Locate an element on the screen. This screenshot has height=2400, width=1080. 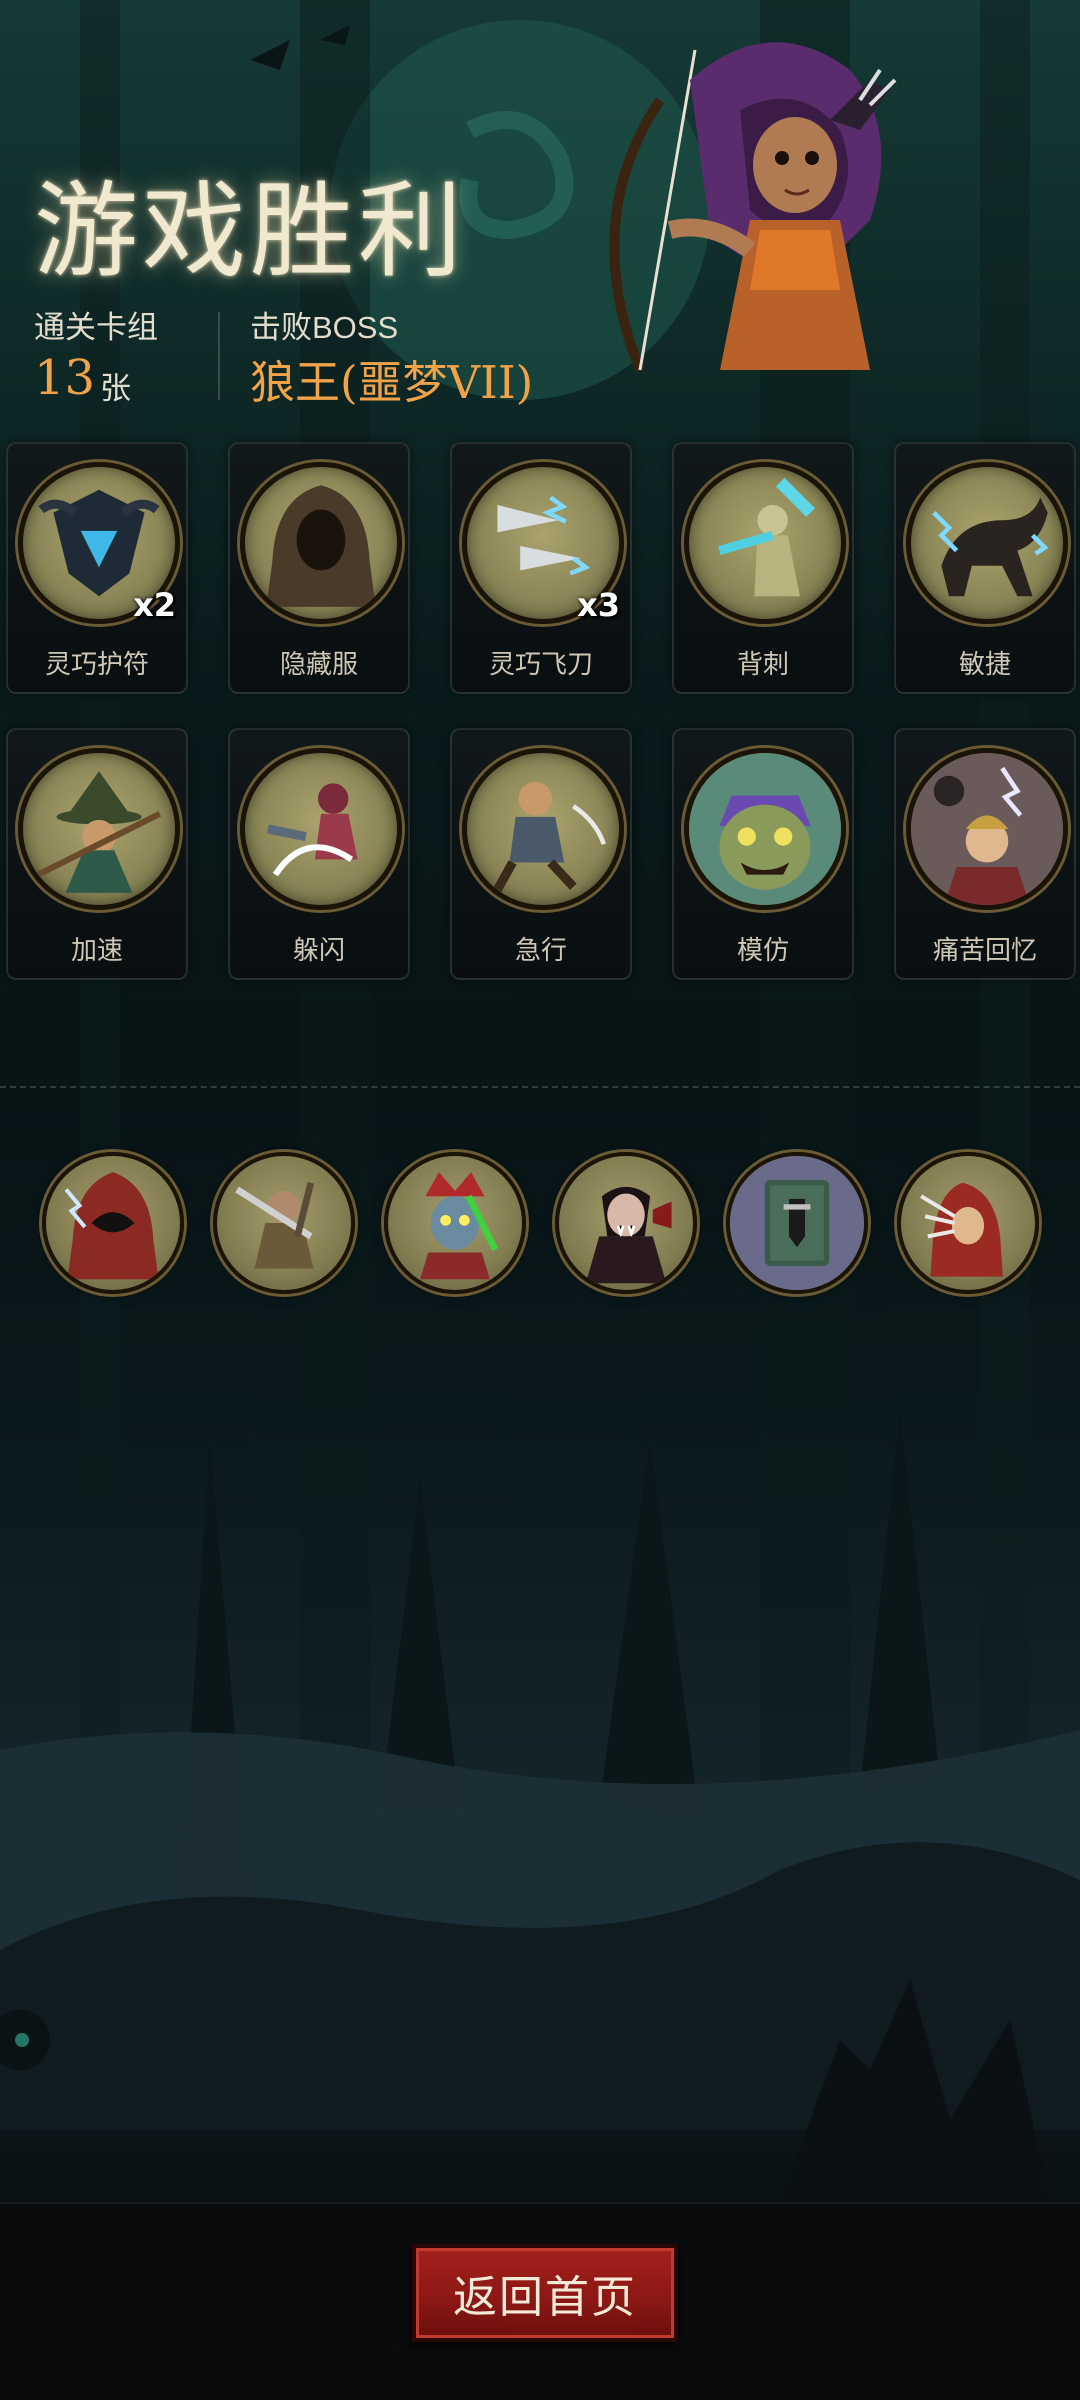
goblin-face-icon is located at coordinates (765, 829).